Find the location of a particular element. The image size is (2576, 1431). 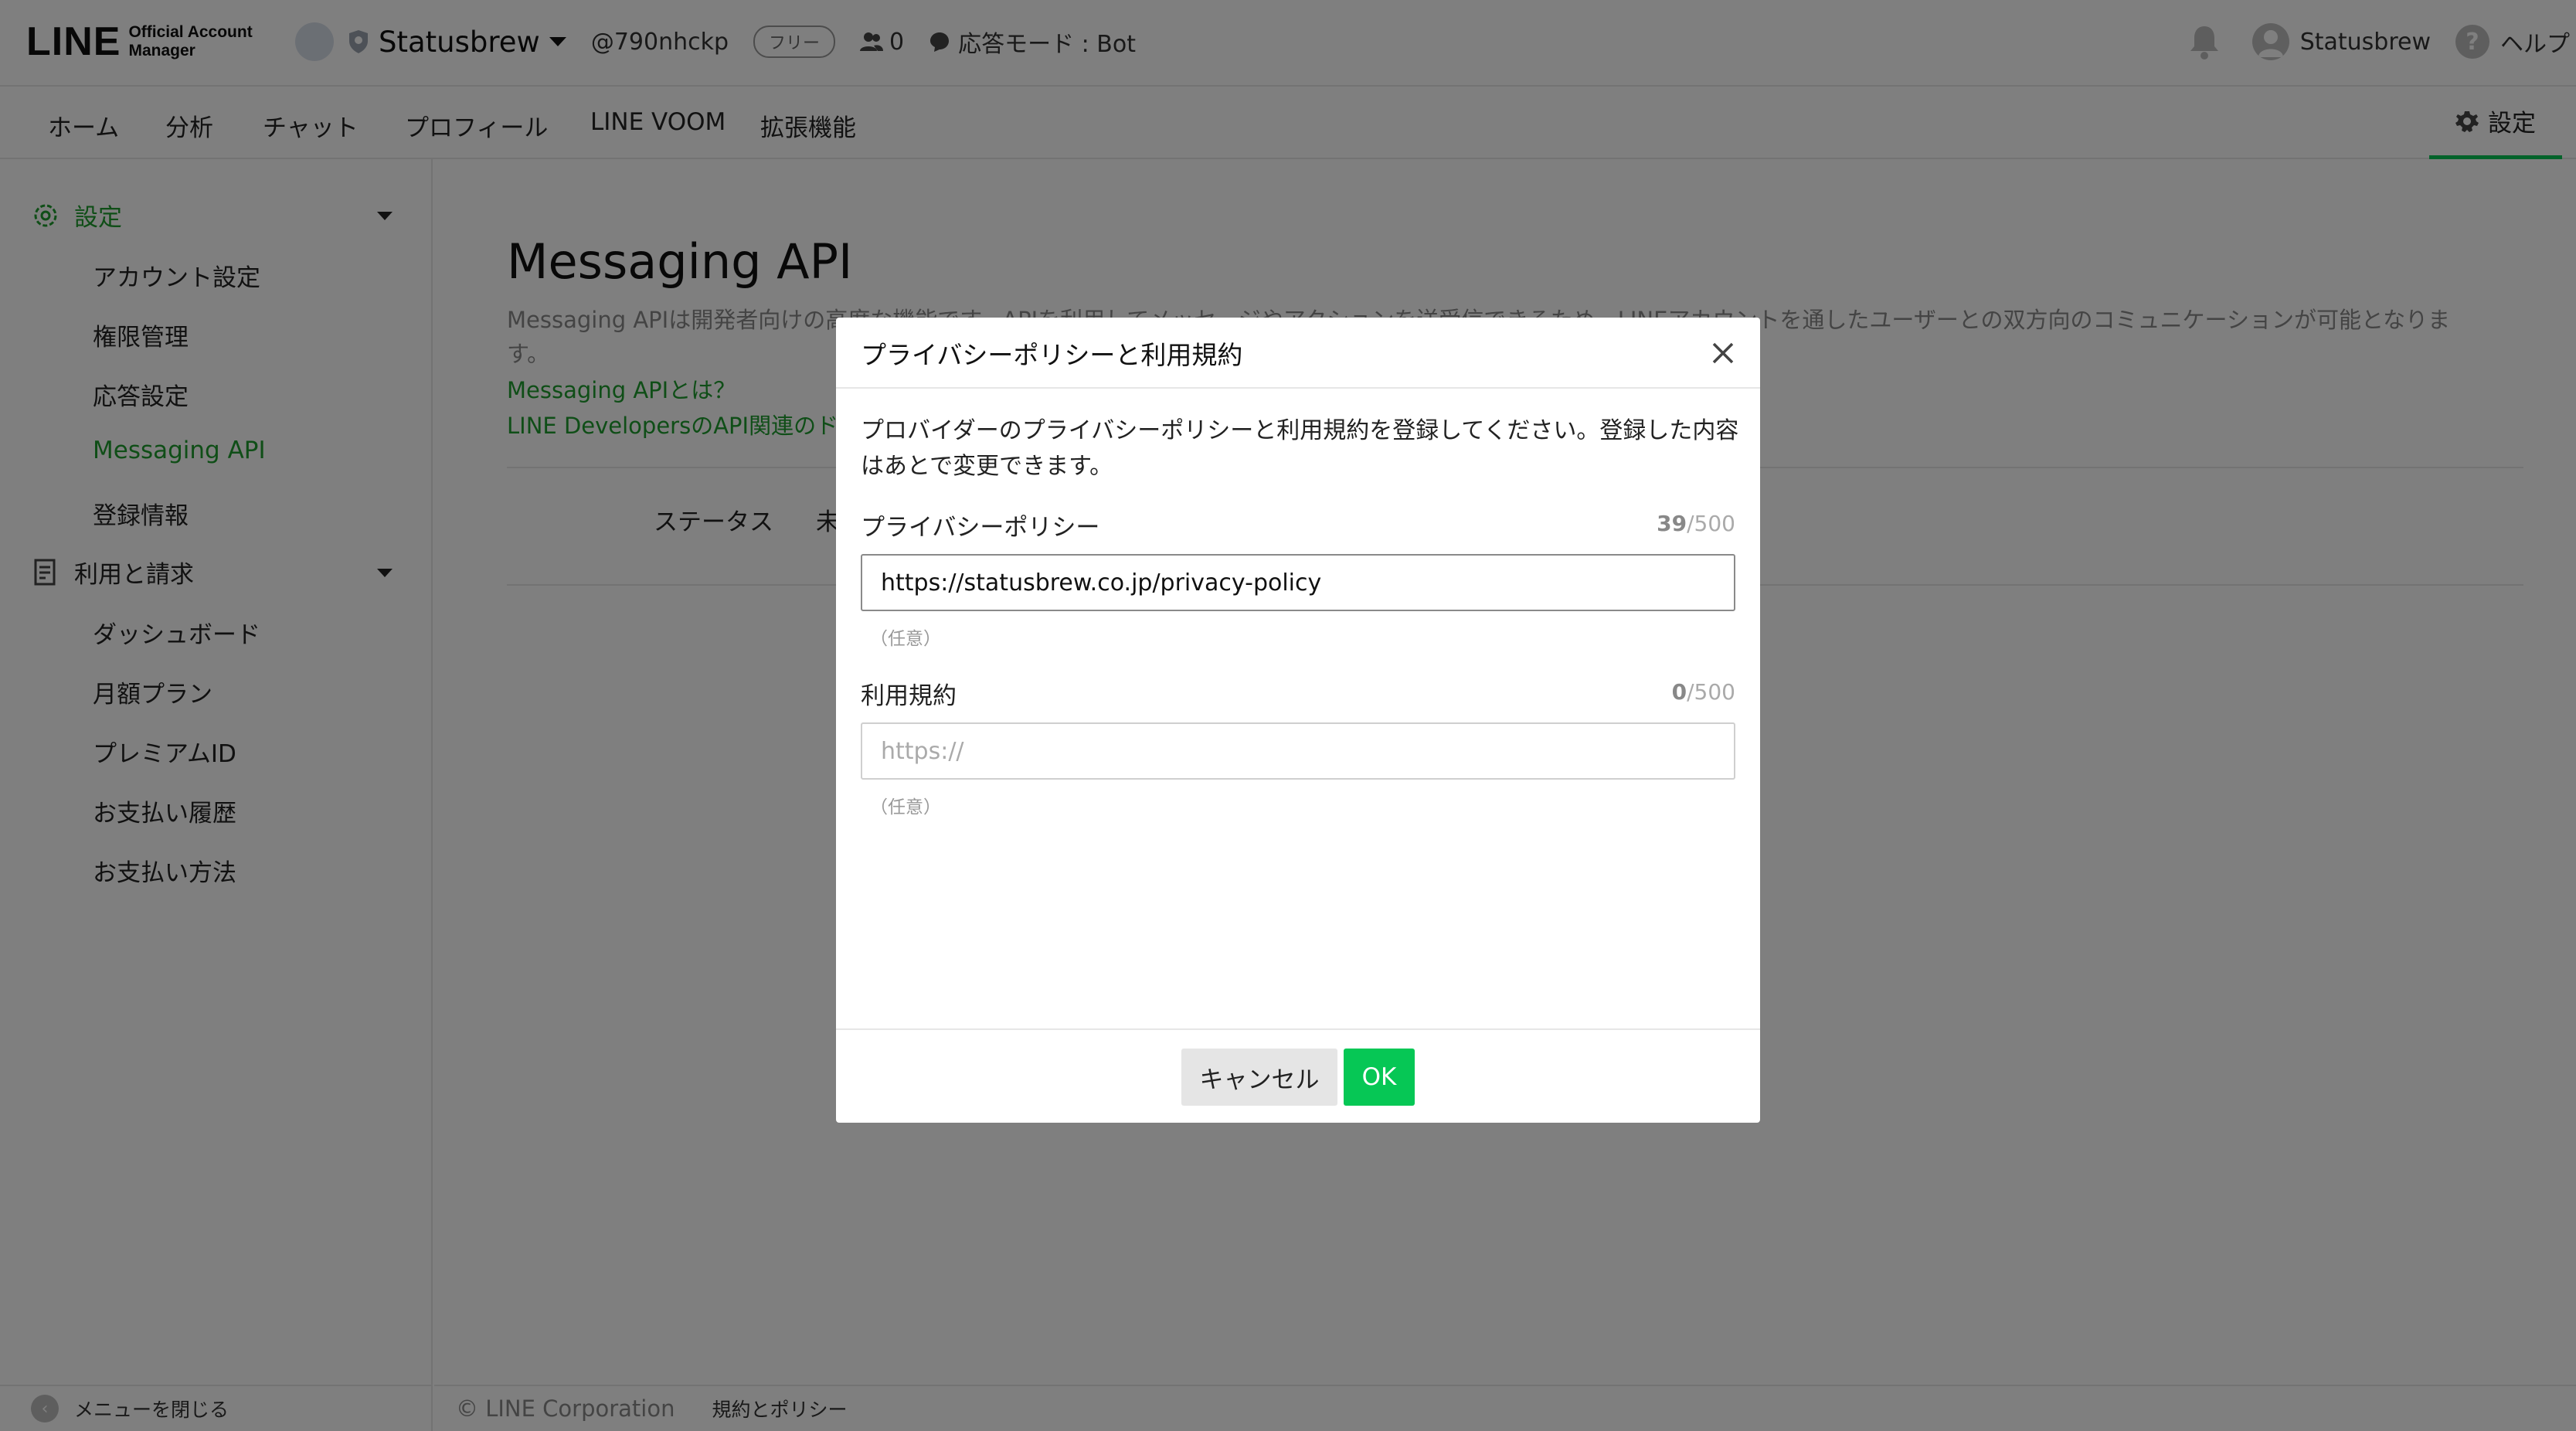

terms-of-use-counter: 0/500 is located at coordinates (1703, 692).